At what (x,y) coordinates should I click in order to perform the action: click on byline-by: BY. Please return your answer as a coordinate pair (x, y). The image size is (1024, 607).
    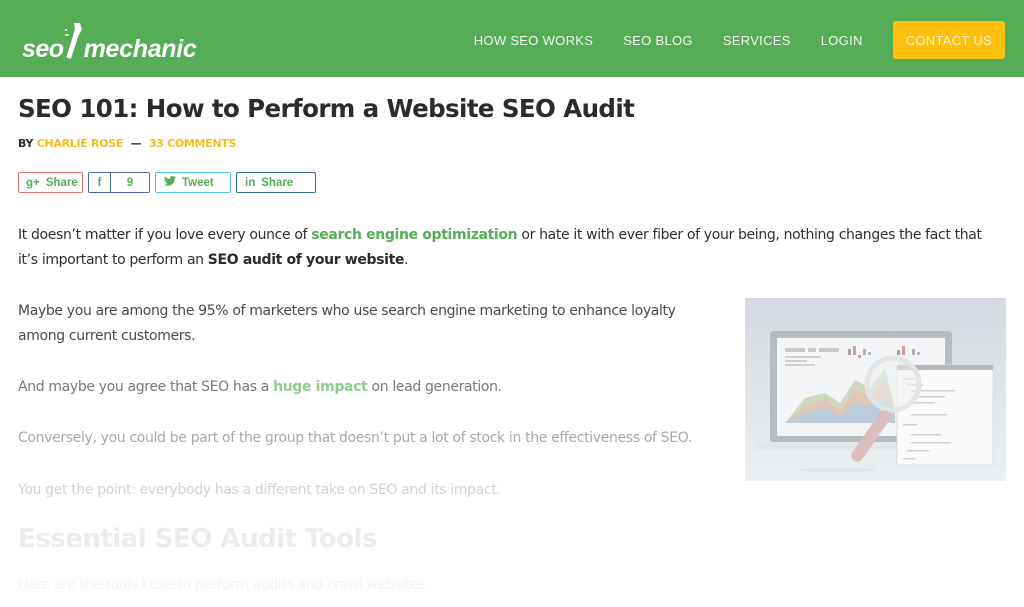
    Looking at the image, I should click on (26, 143).